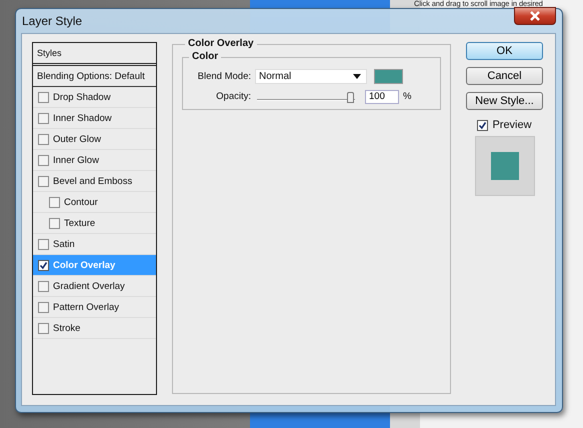  I want to click on effect-label: Inner Shadow, so click(82, 118).